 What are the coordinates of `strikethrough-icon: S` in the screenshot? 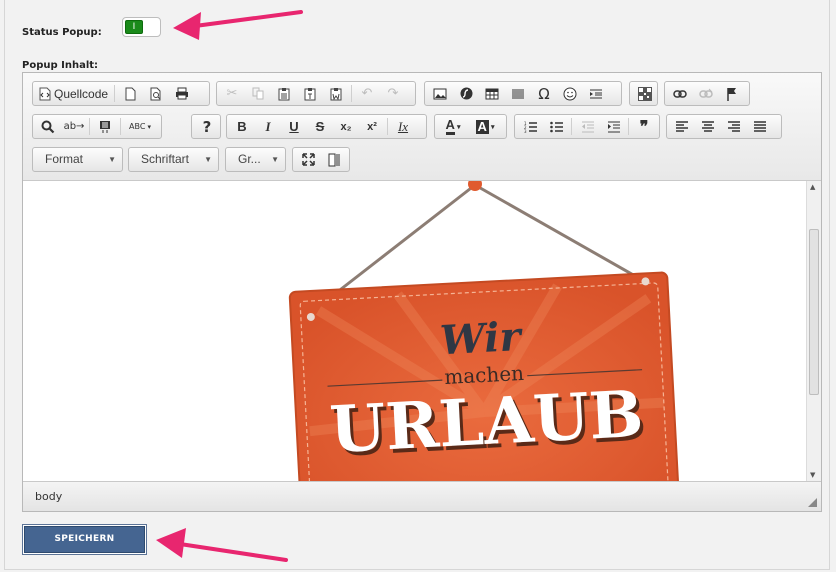 It's located at (320, 126).